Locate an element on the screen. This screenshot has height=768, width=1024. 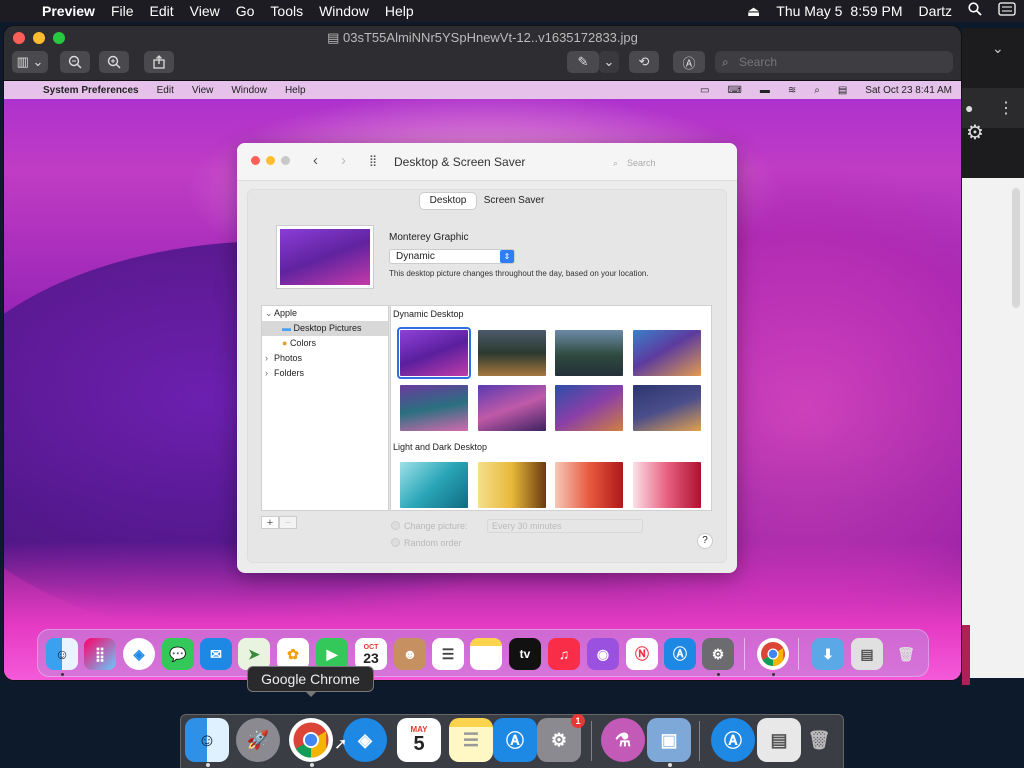
documents-stack-icon: ▤ is located at coordinates (867, 654).